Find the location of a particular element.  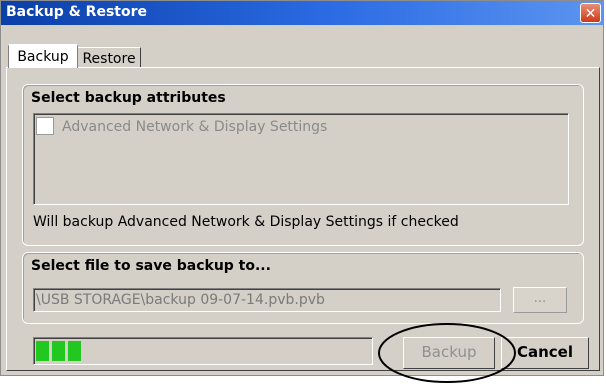

tab-restore-label: Restore is located at coordinates (109, 59).